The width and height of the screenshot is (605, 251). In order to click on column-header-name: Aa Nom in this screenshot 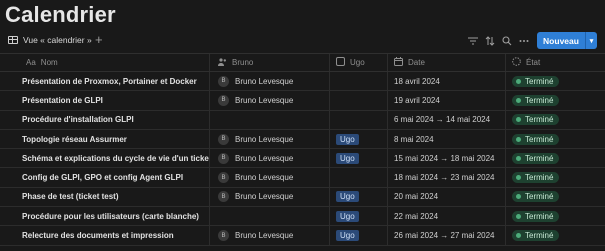, I will do `click(105, 62)`.